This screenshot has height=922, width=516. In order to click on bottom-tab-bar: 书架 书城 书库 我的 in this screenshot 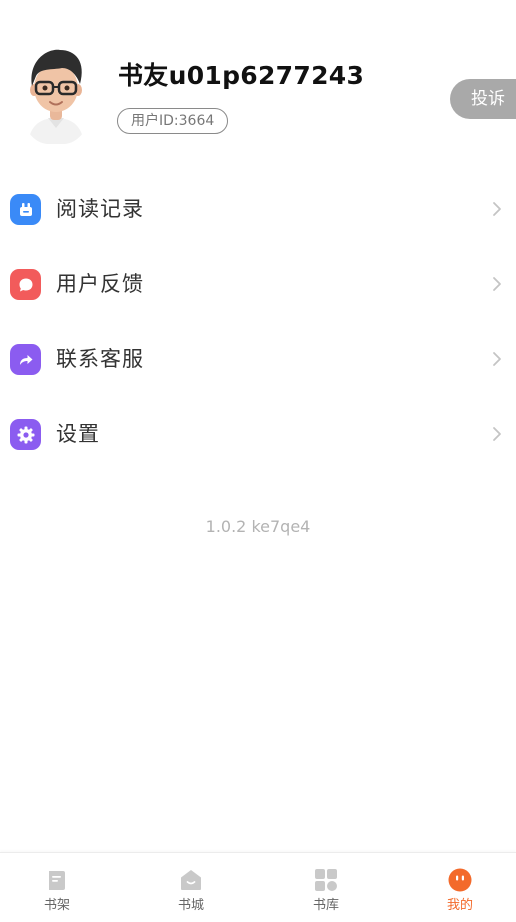, I will do `click(258, 887)`.